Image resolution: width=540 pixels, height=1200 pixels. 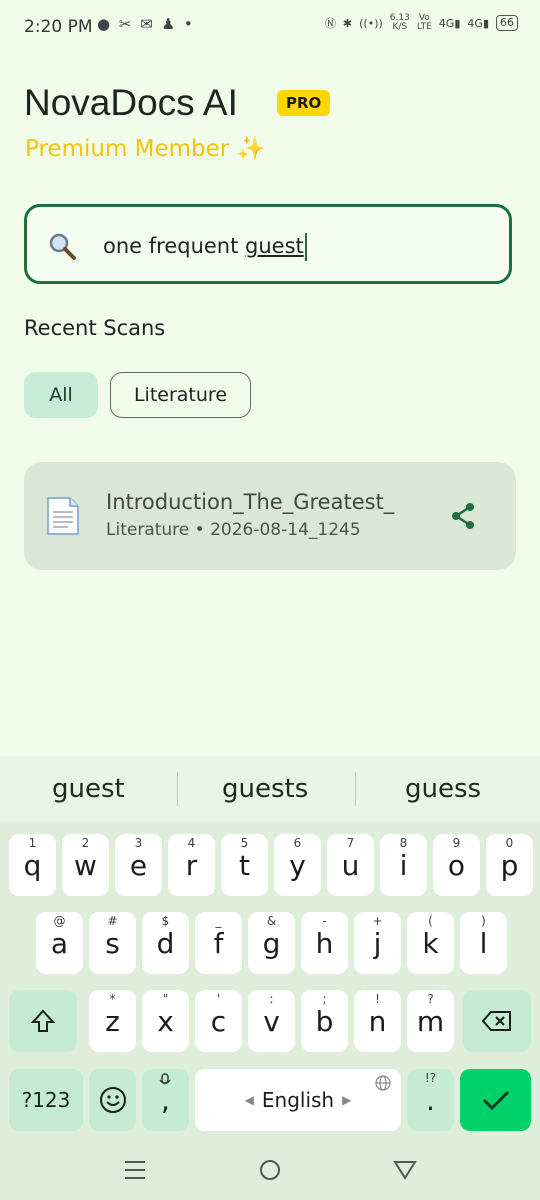 I want to click on suggestion-2: guests, so click(x=265, y=789).